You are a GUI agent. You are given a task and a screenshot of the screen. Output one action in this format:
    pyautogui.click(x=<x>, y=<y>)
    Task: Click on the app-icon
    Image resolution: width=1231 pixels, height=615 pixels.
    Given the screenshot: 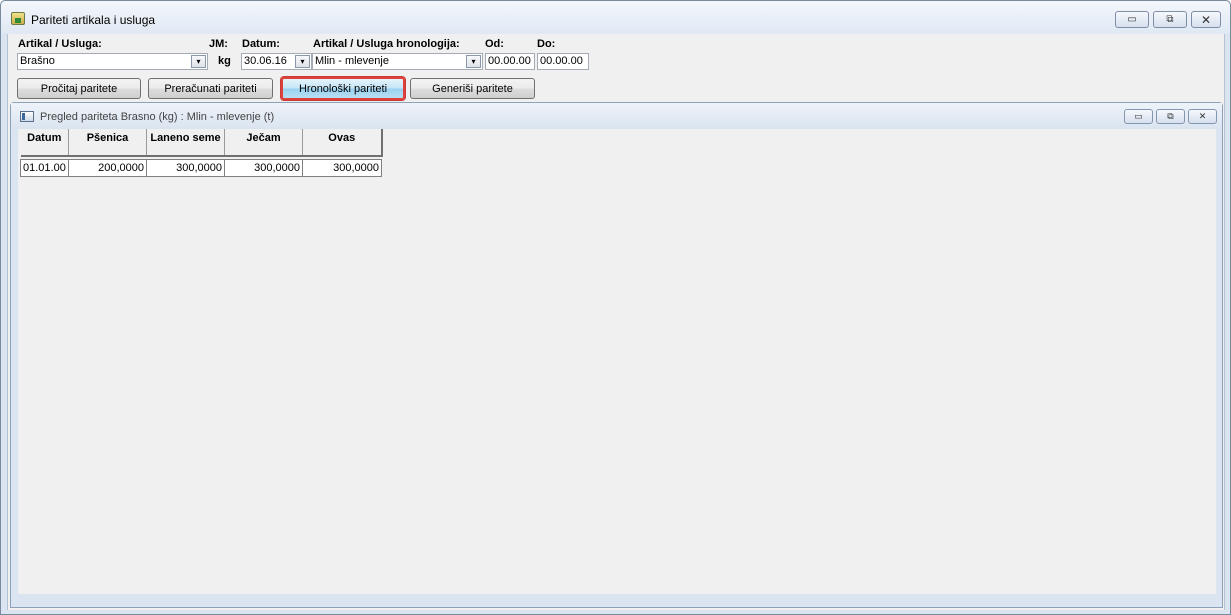 What is the action you would take?
    pyautogui.click(x=18, y=18)
    